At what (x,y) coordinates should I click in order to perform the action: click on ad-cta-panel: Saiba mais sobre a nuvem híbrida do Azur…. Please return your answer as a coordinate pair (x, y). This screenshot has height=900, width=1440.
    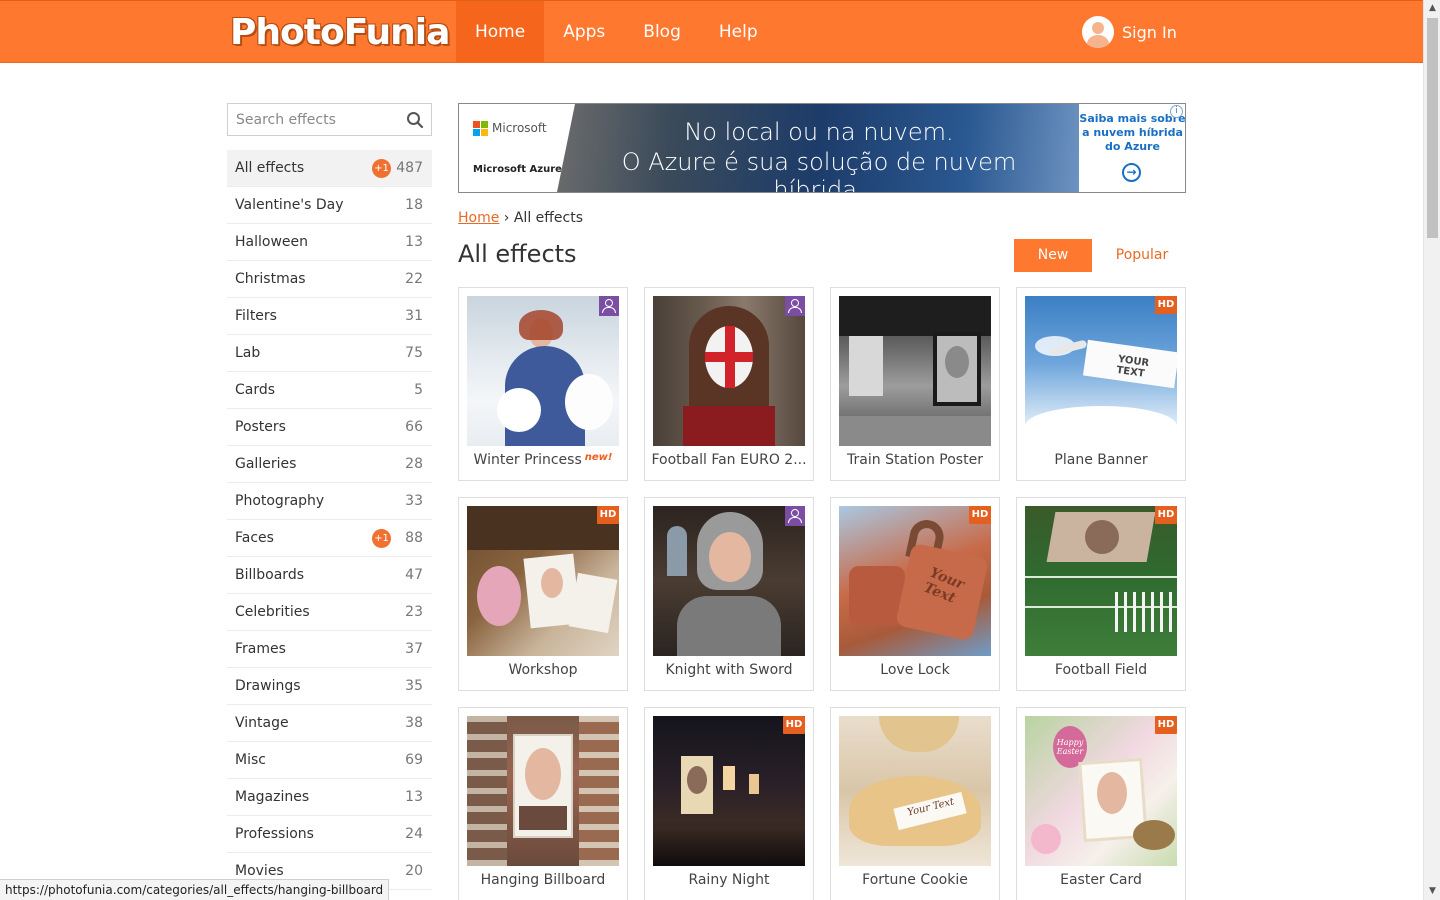
    Looking at the image, I should click on (1132, 148).